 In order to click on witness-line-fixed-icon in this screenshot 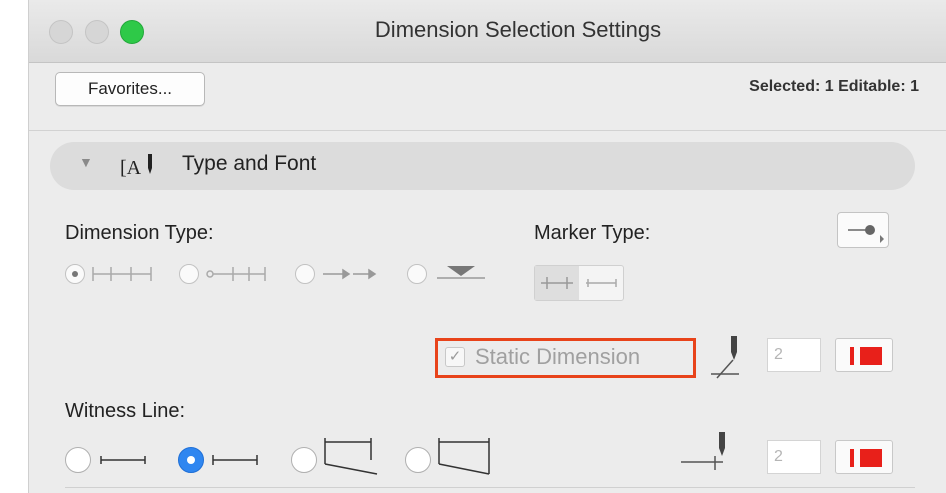, I will do `click(235, 460)`.